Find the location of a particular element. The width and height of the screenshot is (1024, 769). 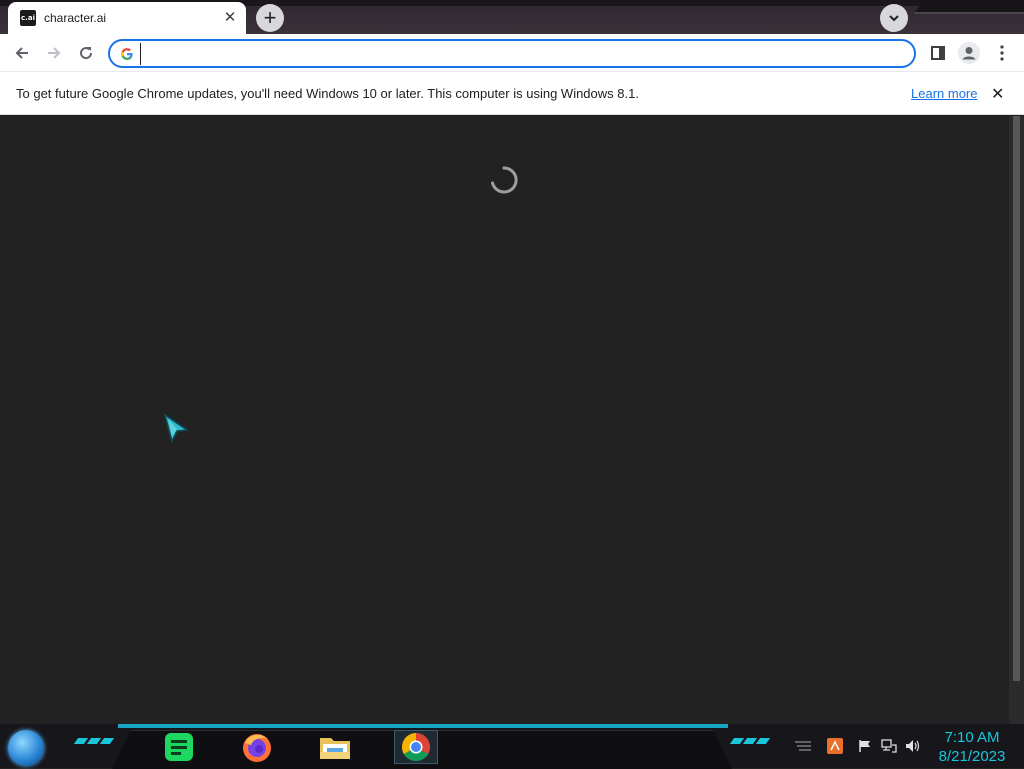

back-button is located at coordinates (22, 53).